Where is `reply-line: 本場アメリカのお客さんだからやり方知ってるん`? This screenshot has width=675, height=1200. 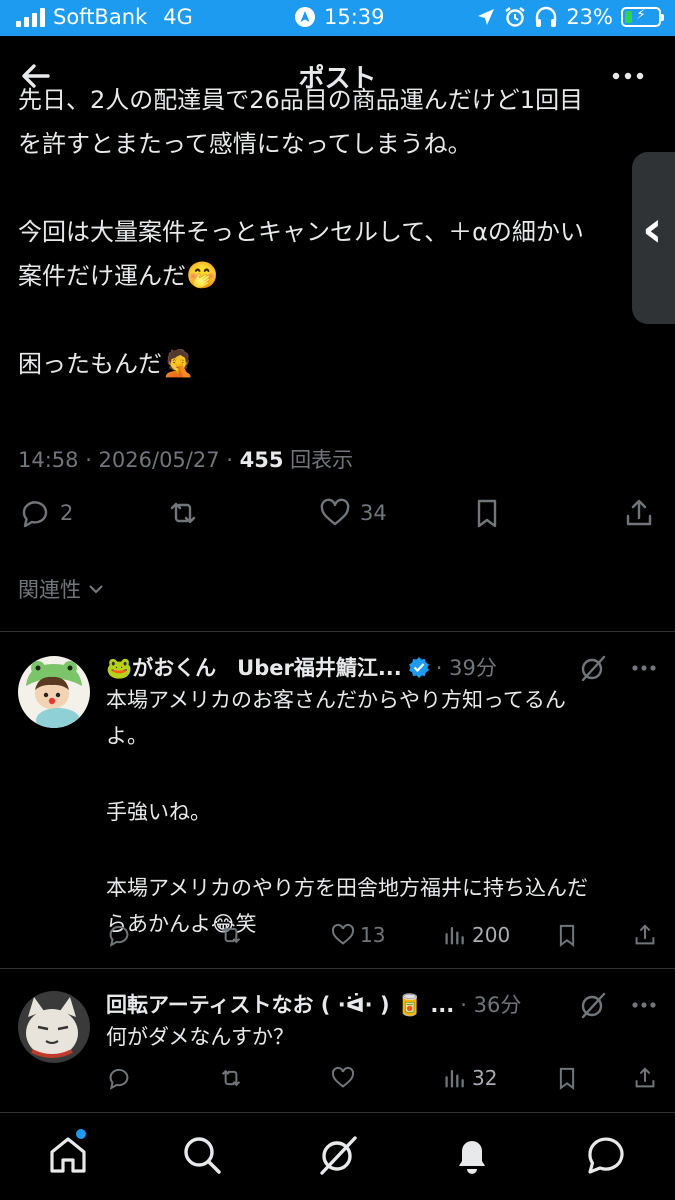 reply-line: 本場アメリカのお客さんだからやり方知ってるん is located at coordinates (336, 700).